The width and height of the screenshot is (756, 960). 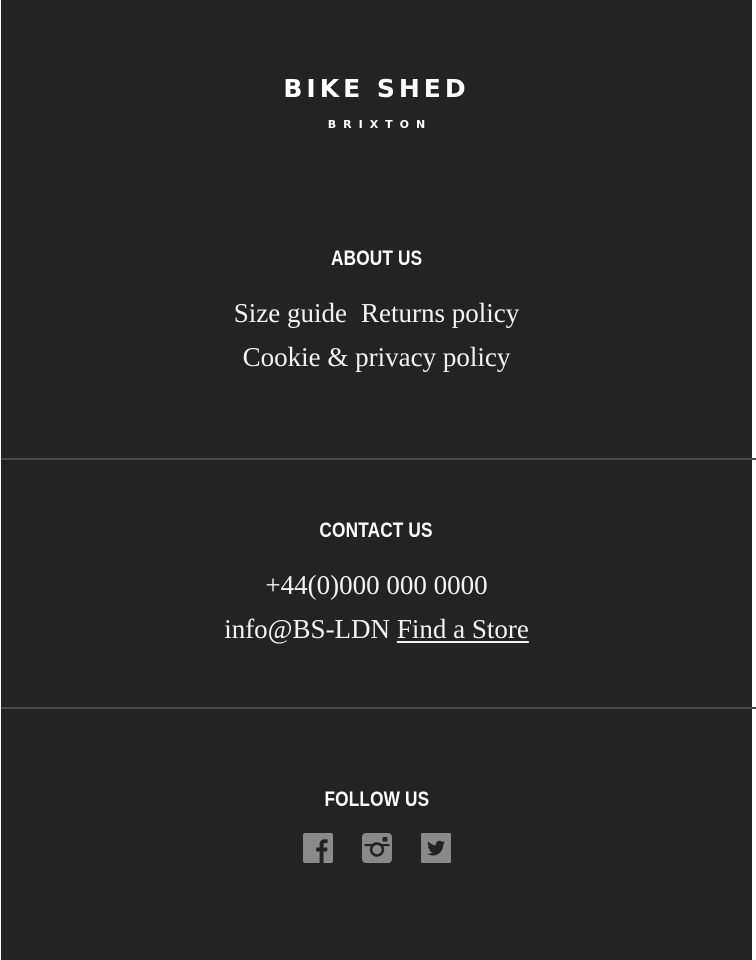 I want to click on cookie-privacy-link: Cookie & privacy policy, so click(x=377, y=357).